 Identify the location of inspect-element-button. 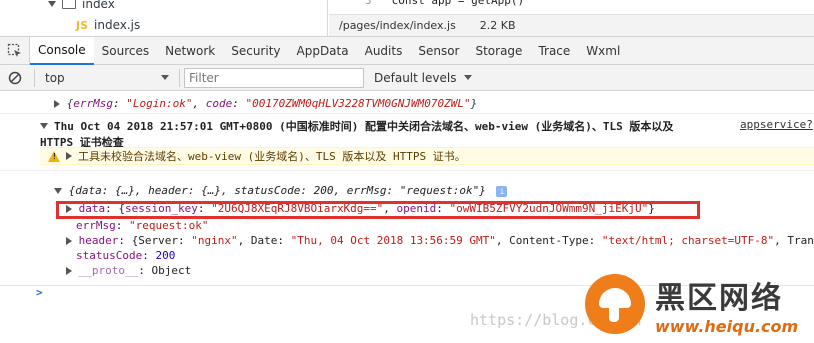
(15, 50).